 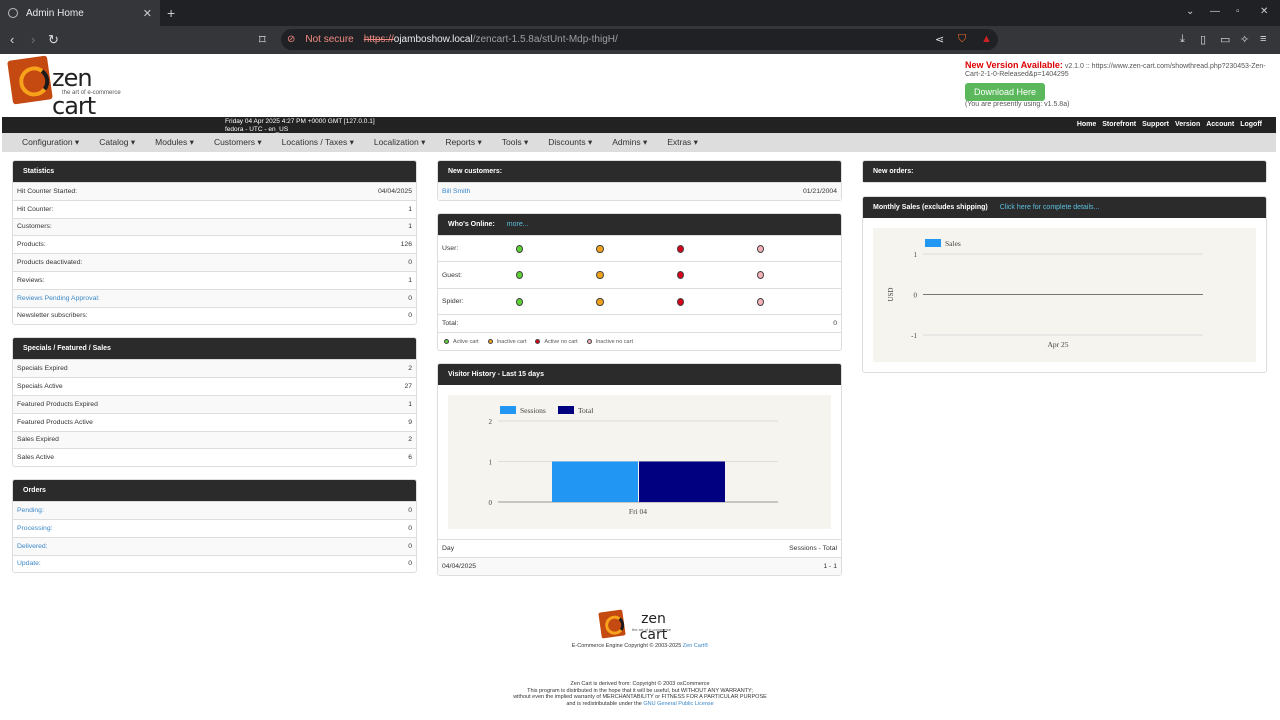 What do you see at coordinates (69, 87) in the screenshot?
I see `zencart-logo: zen cart the art of e-commerce` at bounding box center [69, 87].